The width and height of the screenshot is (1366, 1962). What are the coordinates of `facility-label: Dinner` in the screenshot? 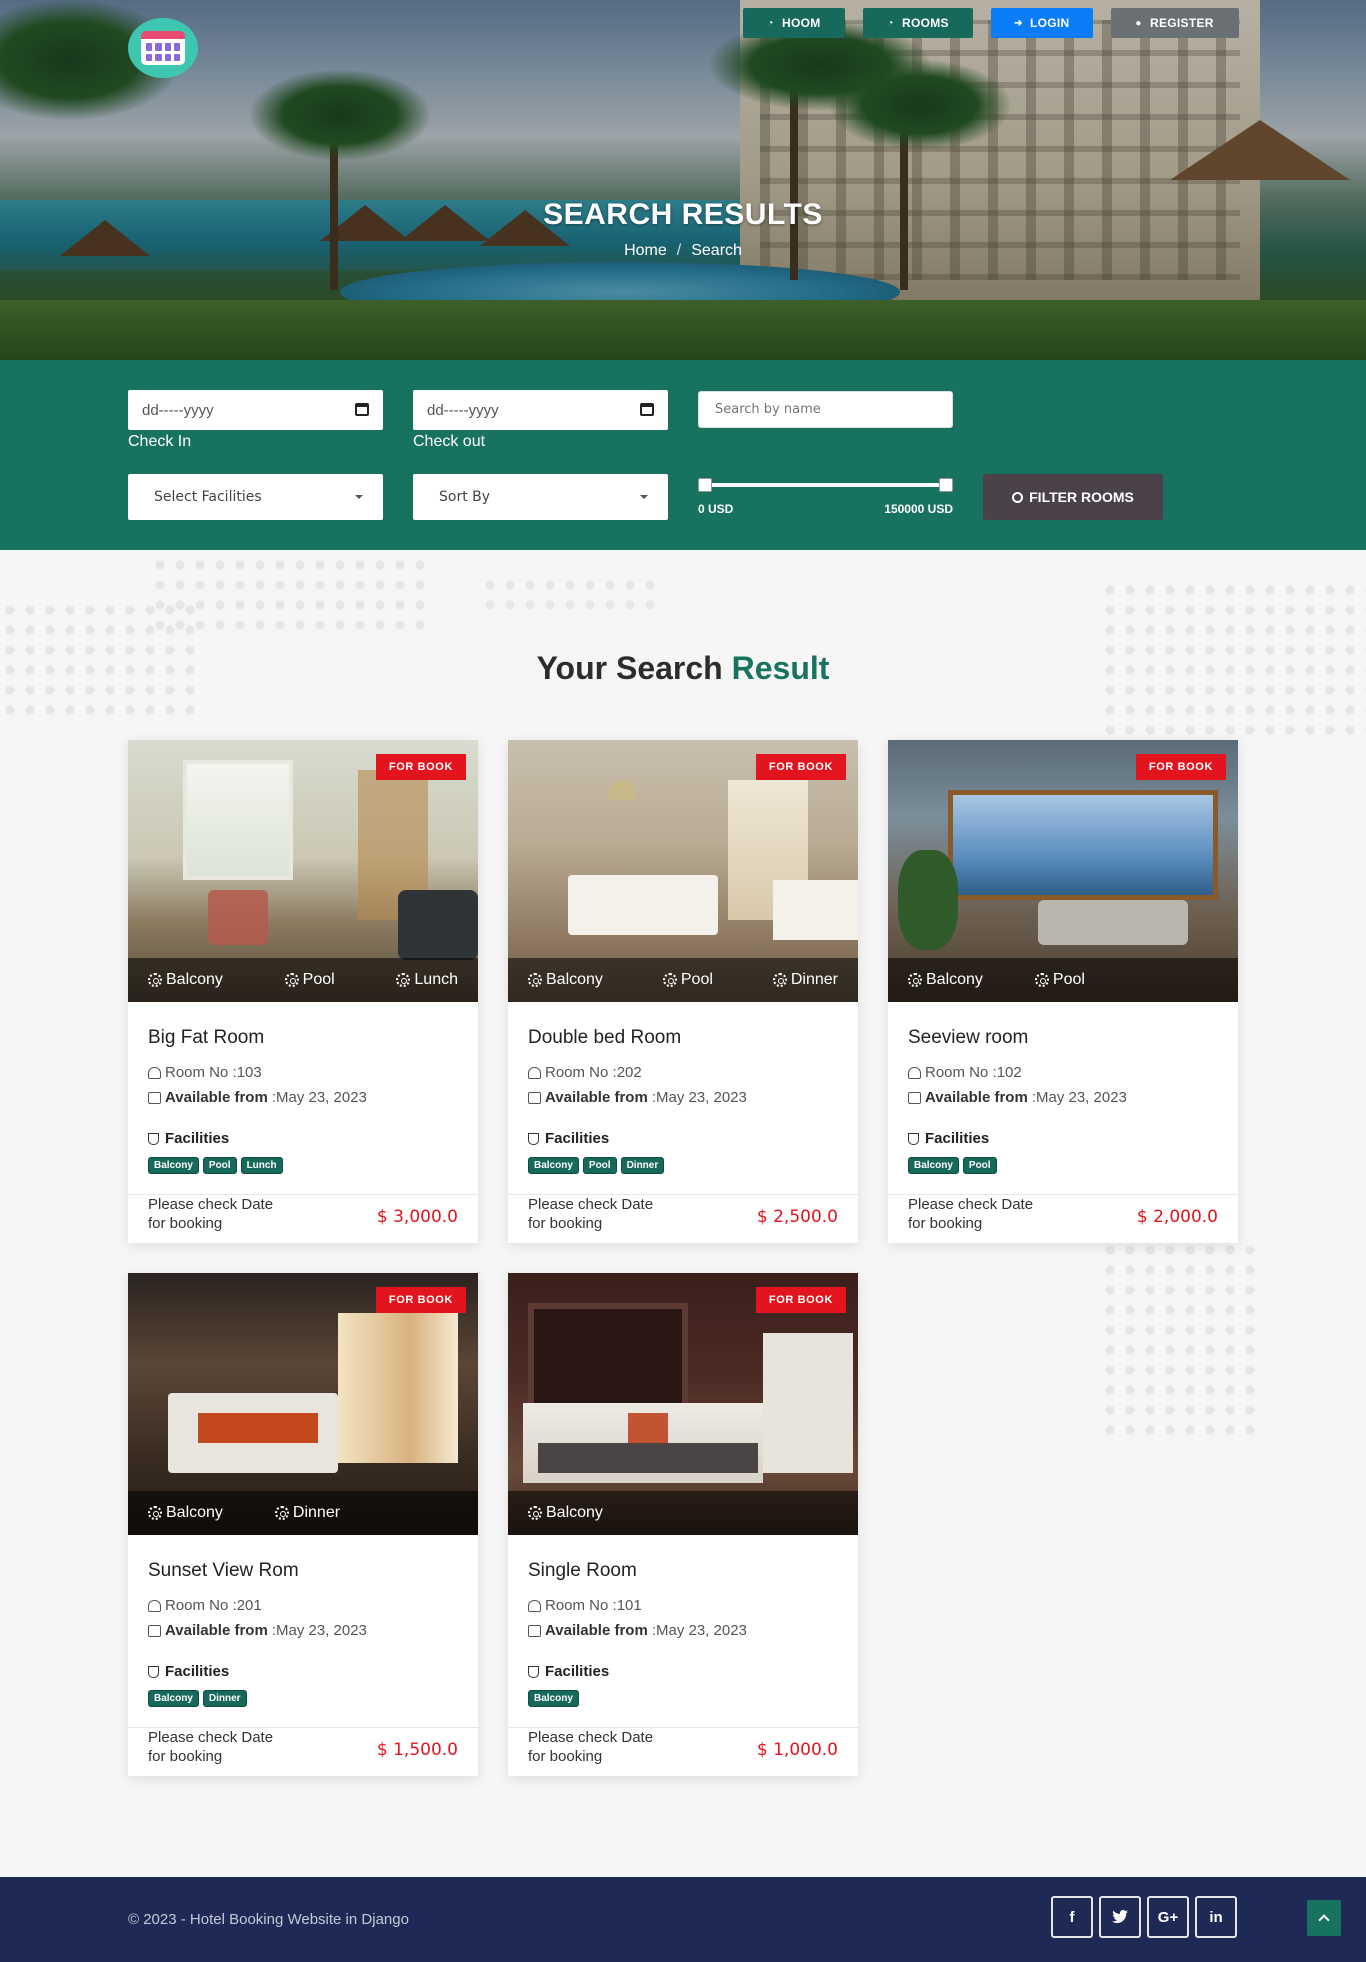 It's located at (316, 1512).